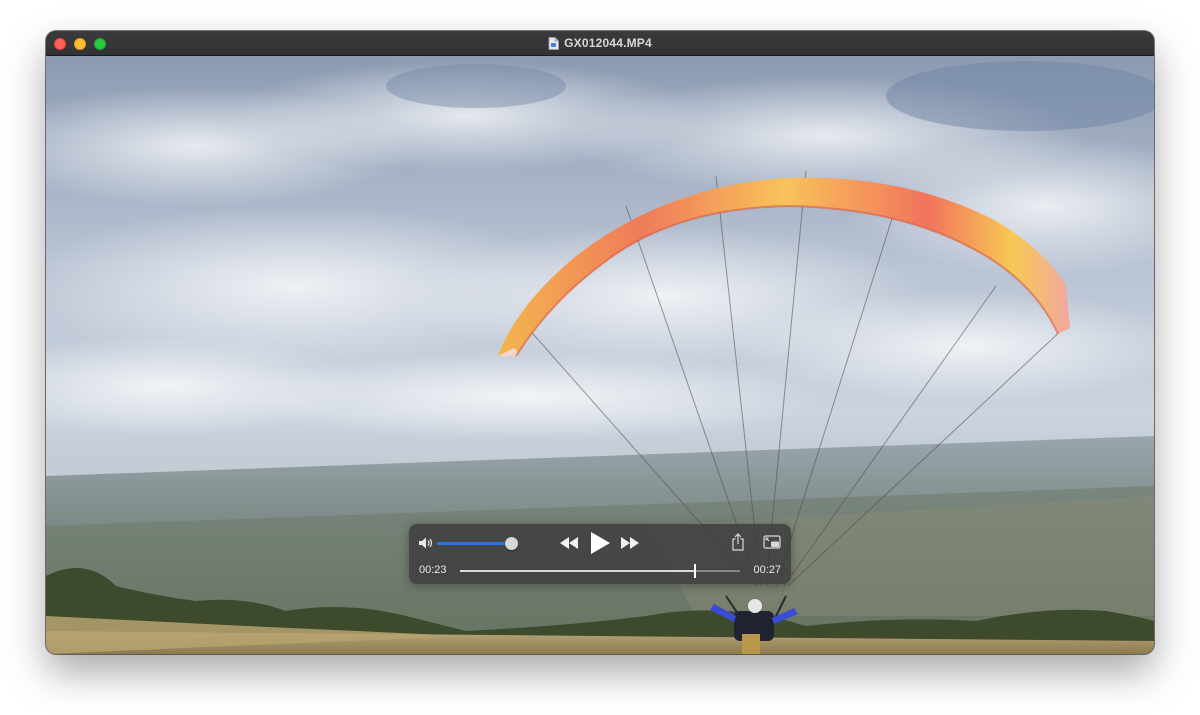  I want to click on play-button, so click(600, 543).